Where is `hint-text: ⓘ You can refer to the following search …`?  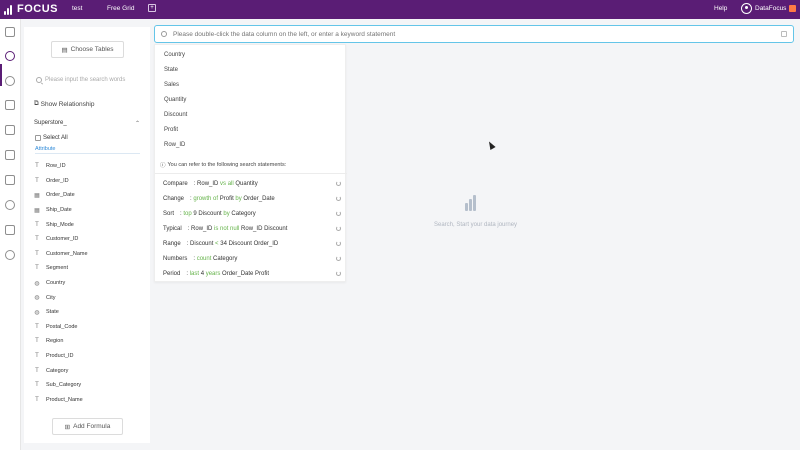 hint-text: ⓘ You can refer to the following search … is located at coordinates (223, 165).